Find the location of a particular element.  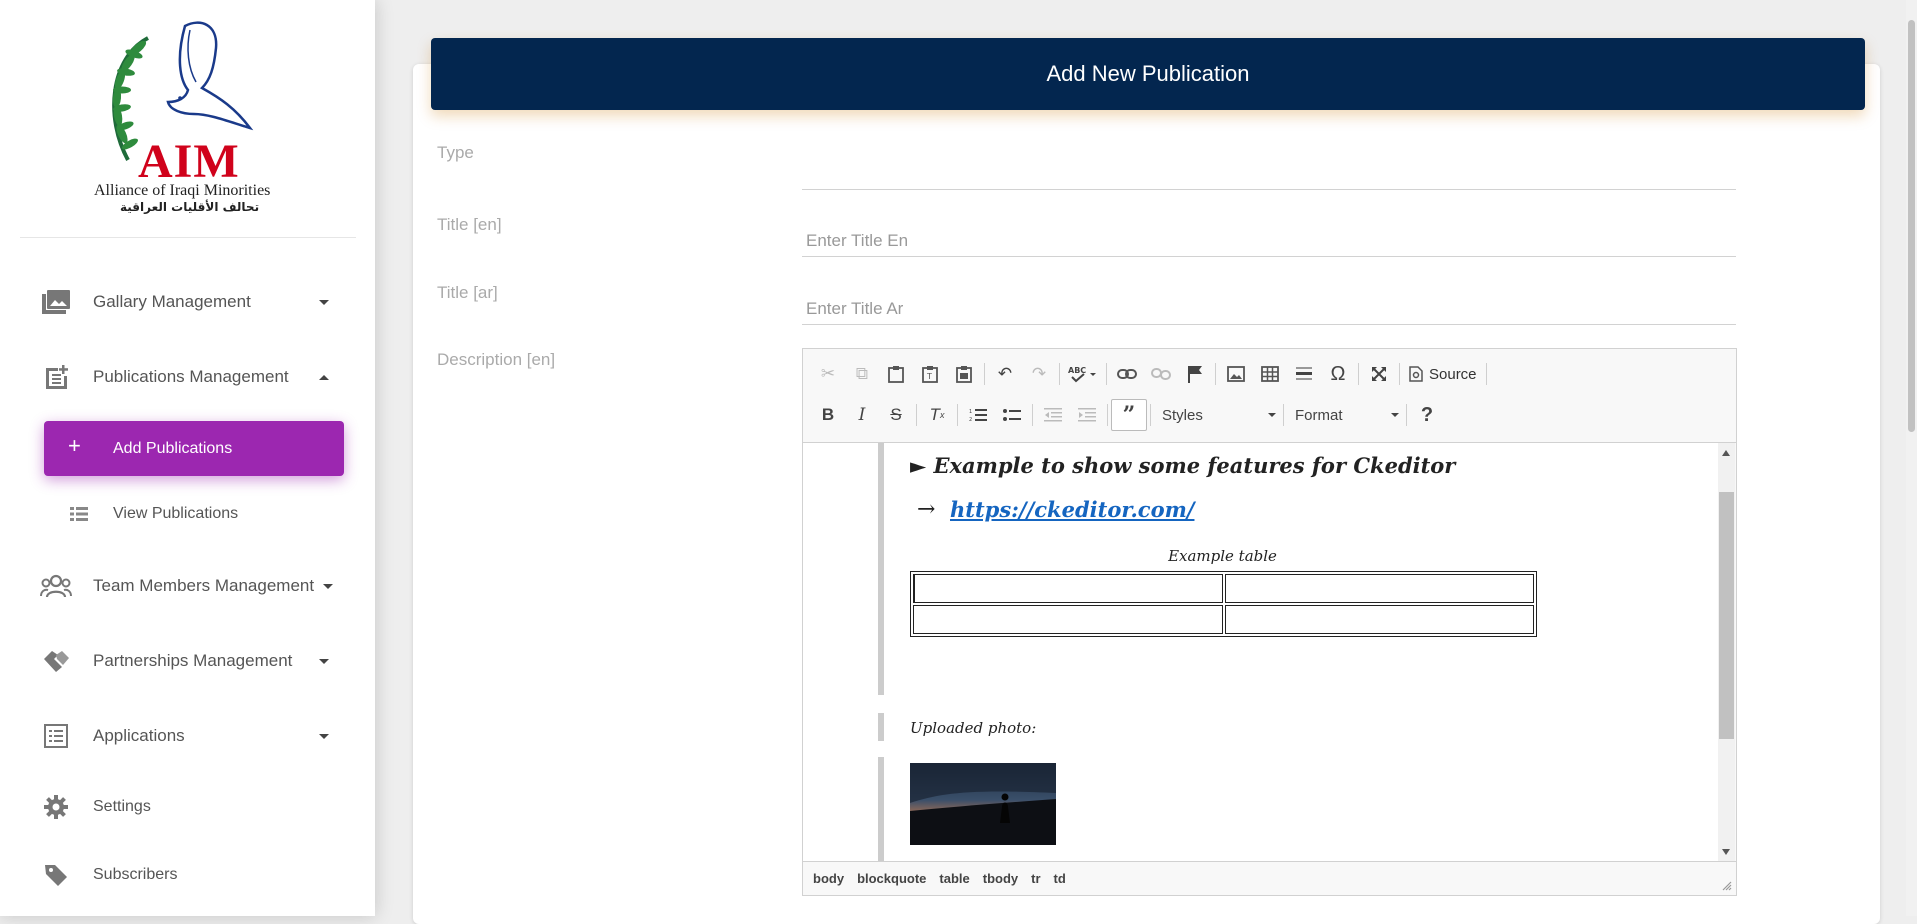

copy-icon: ⧉ is located at coordinates (862, 374).